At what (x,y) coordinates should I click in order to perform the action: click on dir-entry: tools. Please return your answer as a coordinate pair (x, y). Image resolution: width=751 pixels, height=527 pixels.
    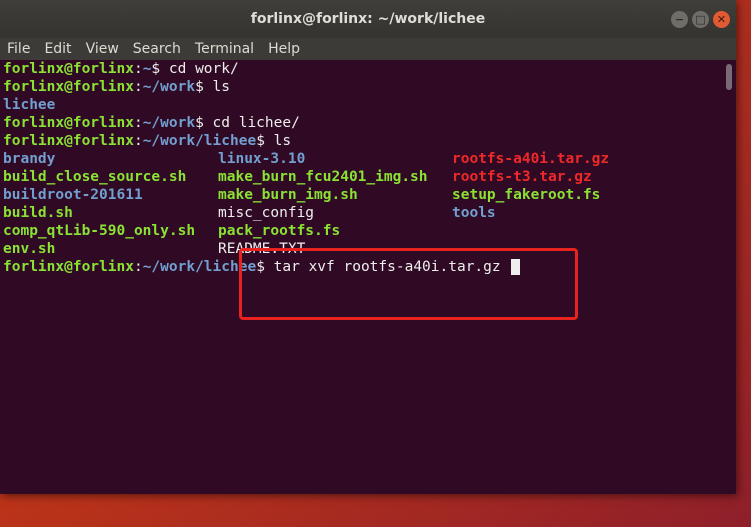
    Looking at the image, I should click on (474, 213).